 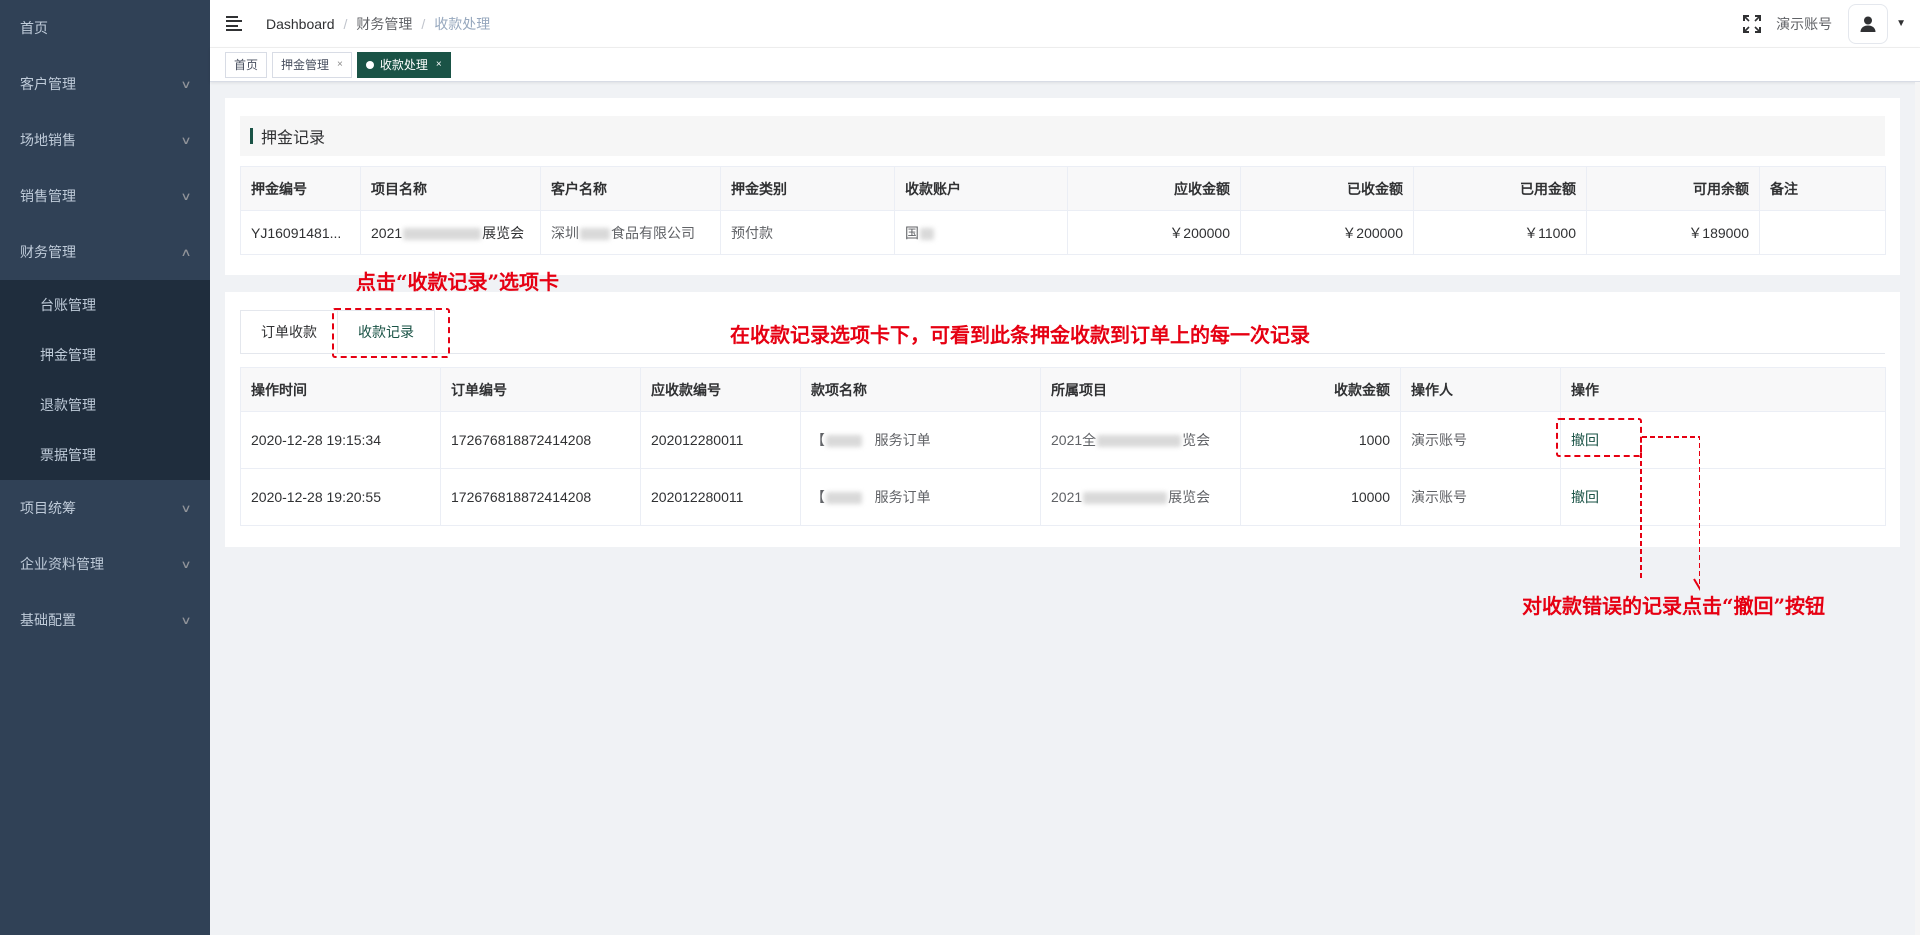 What do you see at coordinates (1674, 606) in the screenshot?
I see `annotation-withdraw-hint: 对收款错误的记录点击“撤回”按钮` at bounding box center [1674, 606].